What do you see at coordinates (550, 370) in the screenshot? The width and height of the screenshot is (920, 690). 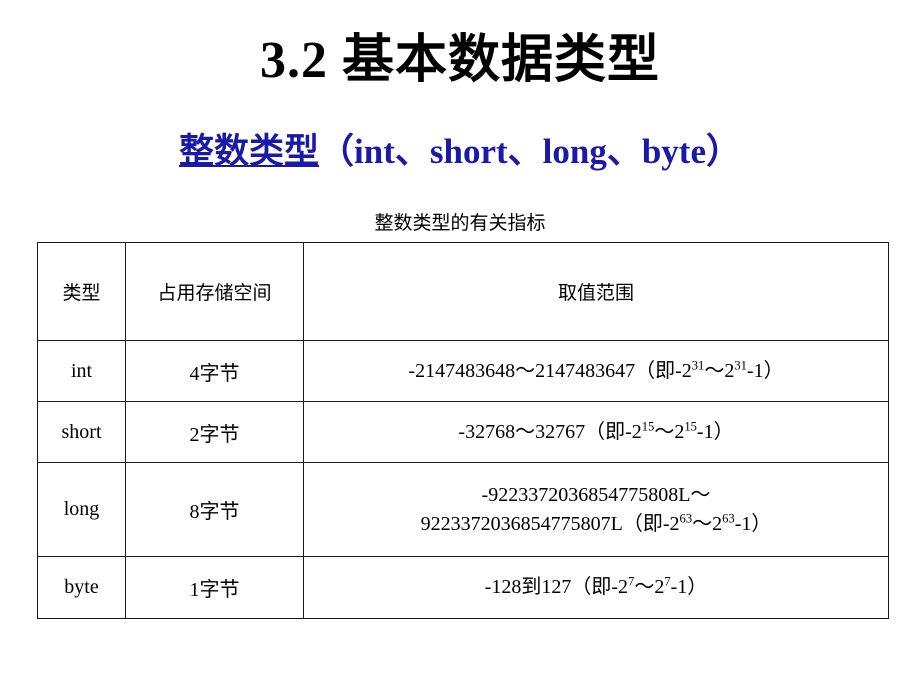 I see `range-prefix: -2147483648～2147483647（即-2` at bounding box center [550, 370].